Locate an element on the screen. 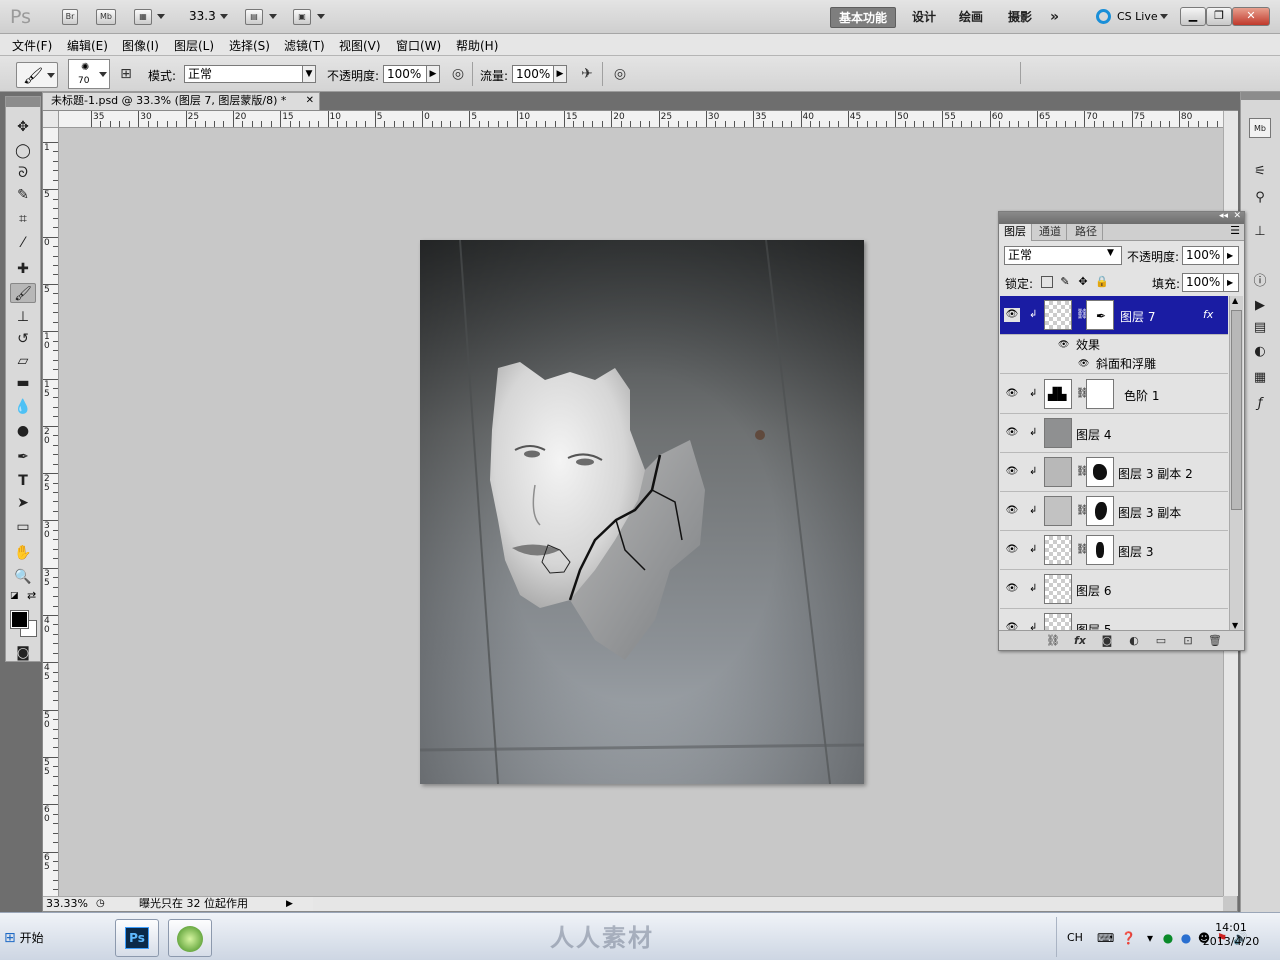 Image resolution: width=1280 pixels, height=960 pixels. hand-tool-icon: ✋ is located at coordinates (23, 553).